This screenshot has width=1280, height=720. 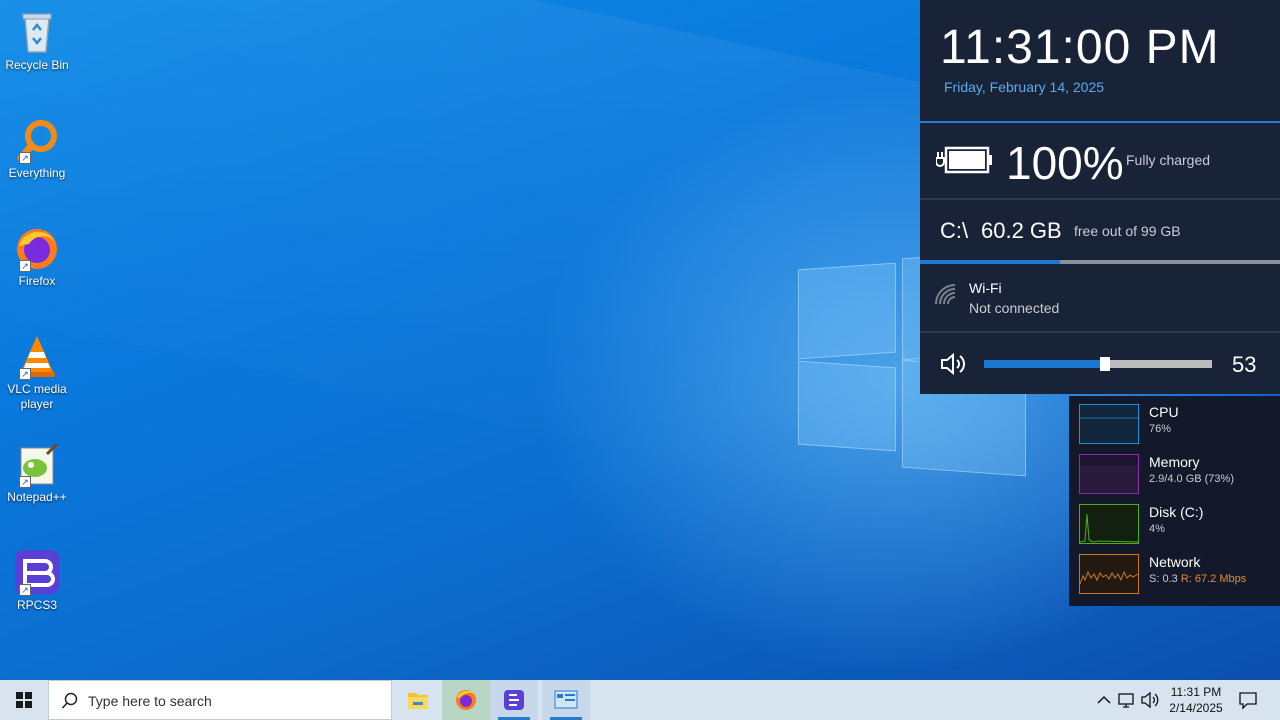 What do you see at coordinates (37, 572) in the screenshot?
I see `rpcs3-icon: ↗` at bounding box center [37, 572].